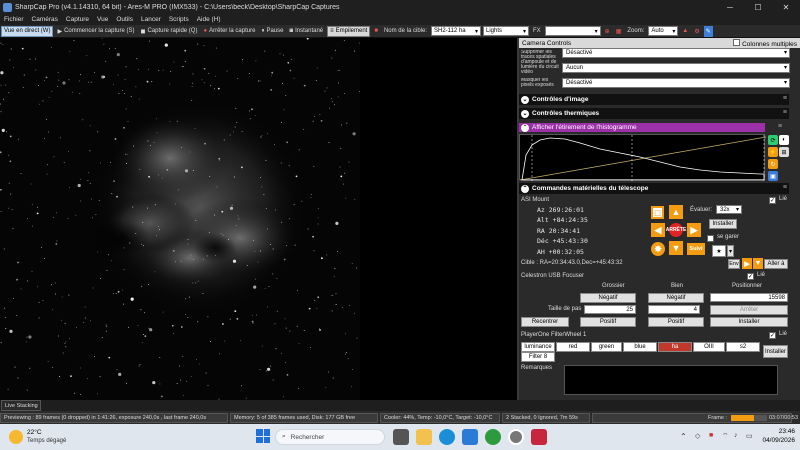  What do you see at coordinates (643, 157) in the screenshot?
I see `histogram-plot` at bounding box center [643, 157].